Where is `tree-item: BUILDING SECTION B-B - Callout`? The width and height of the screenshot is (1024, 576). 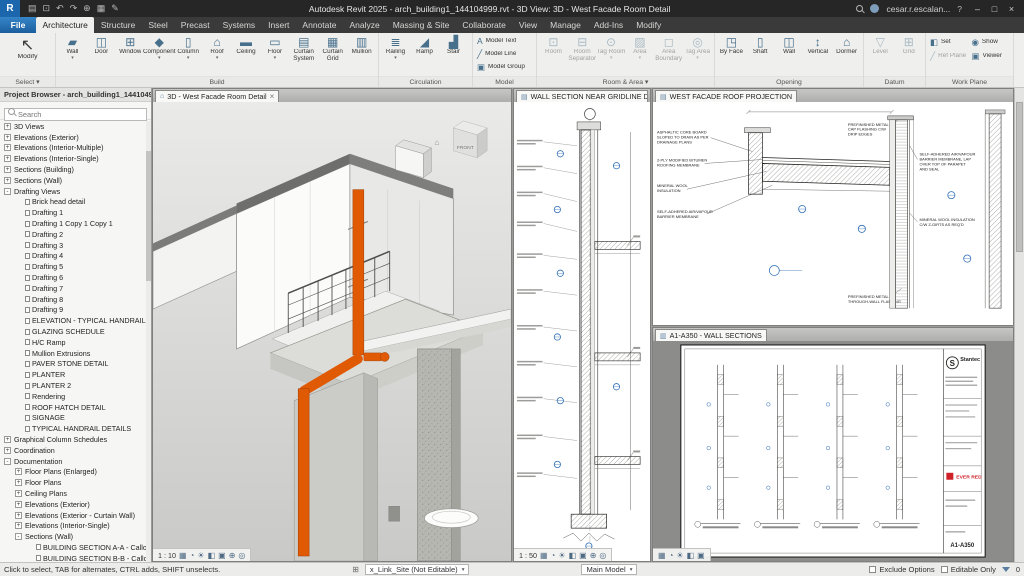
tree-item: BUILDING SECTION B-B - Callout is located at coordinates (75, 557).